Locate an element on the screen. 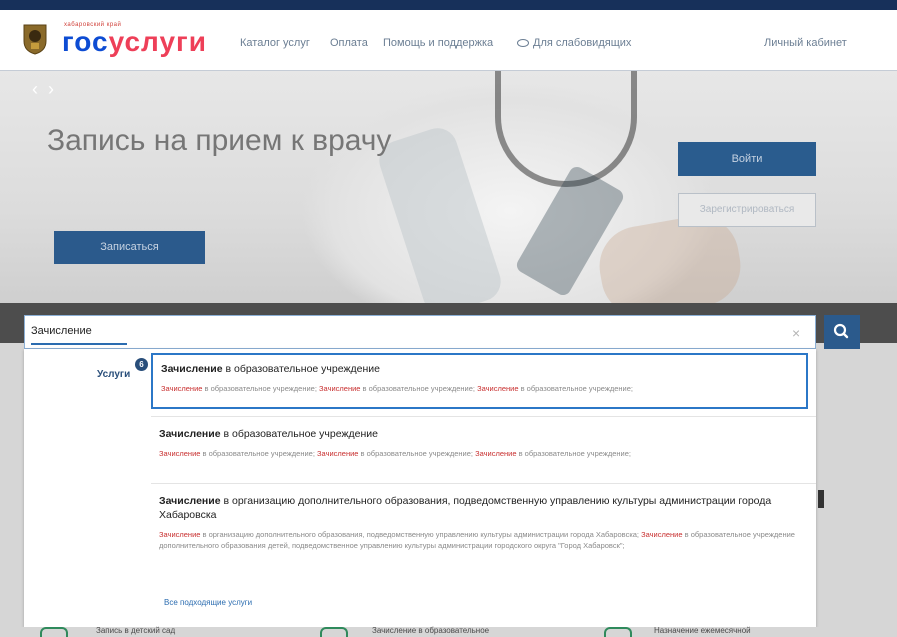 The width and height of the screenshot is (897, 637). search-icon is located at coordinates (841, 331).